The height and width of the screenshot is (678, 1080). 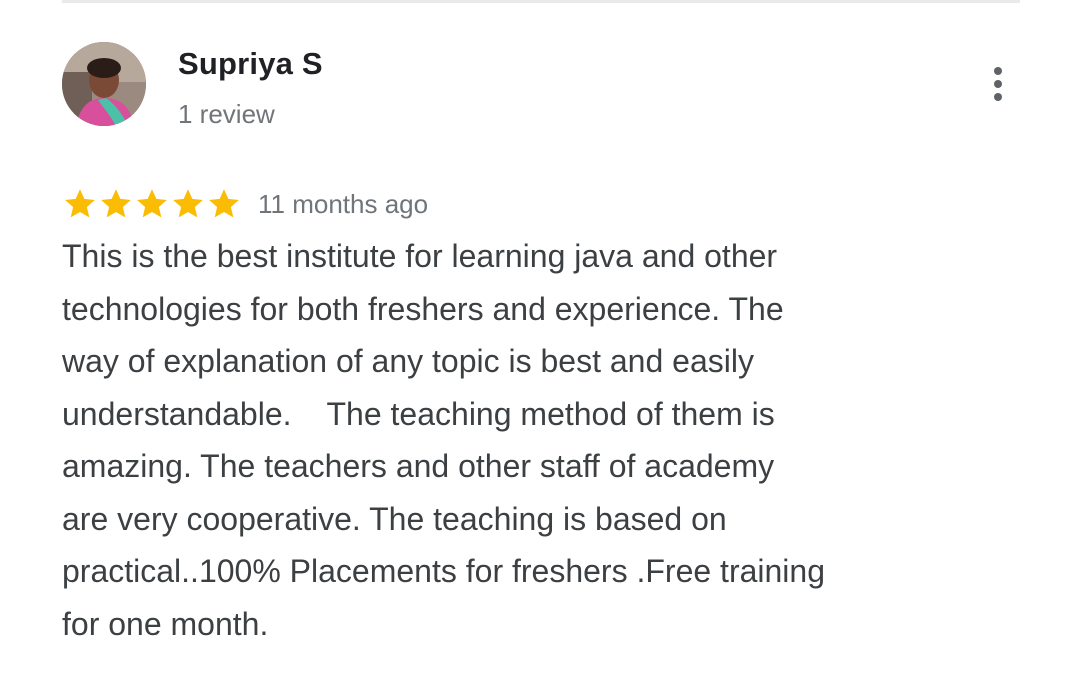 I want to click on avatar-image, so click(x=104, y=84).